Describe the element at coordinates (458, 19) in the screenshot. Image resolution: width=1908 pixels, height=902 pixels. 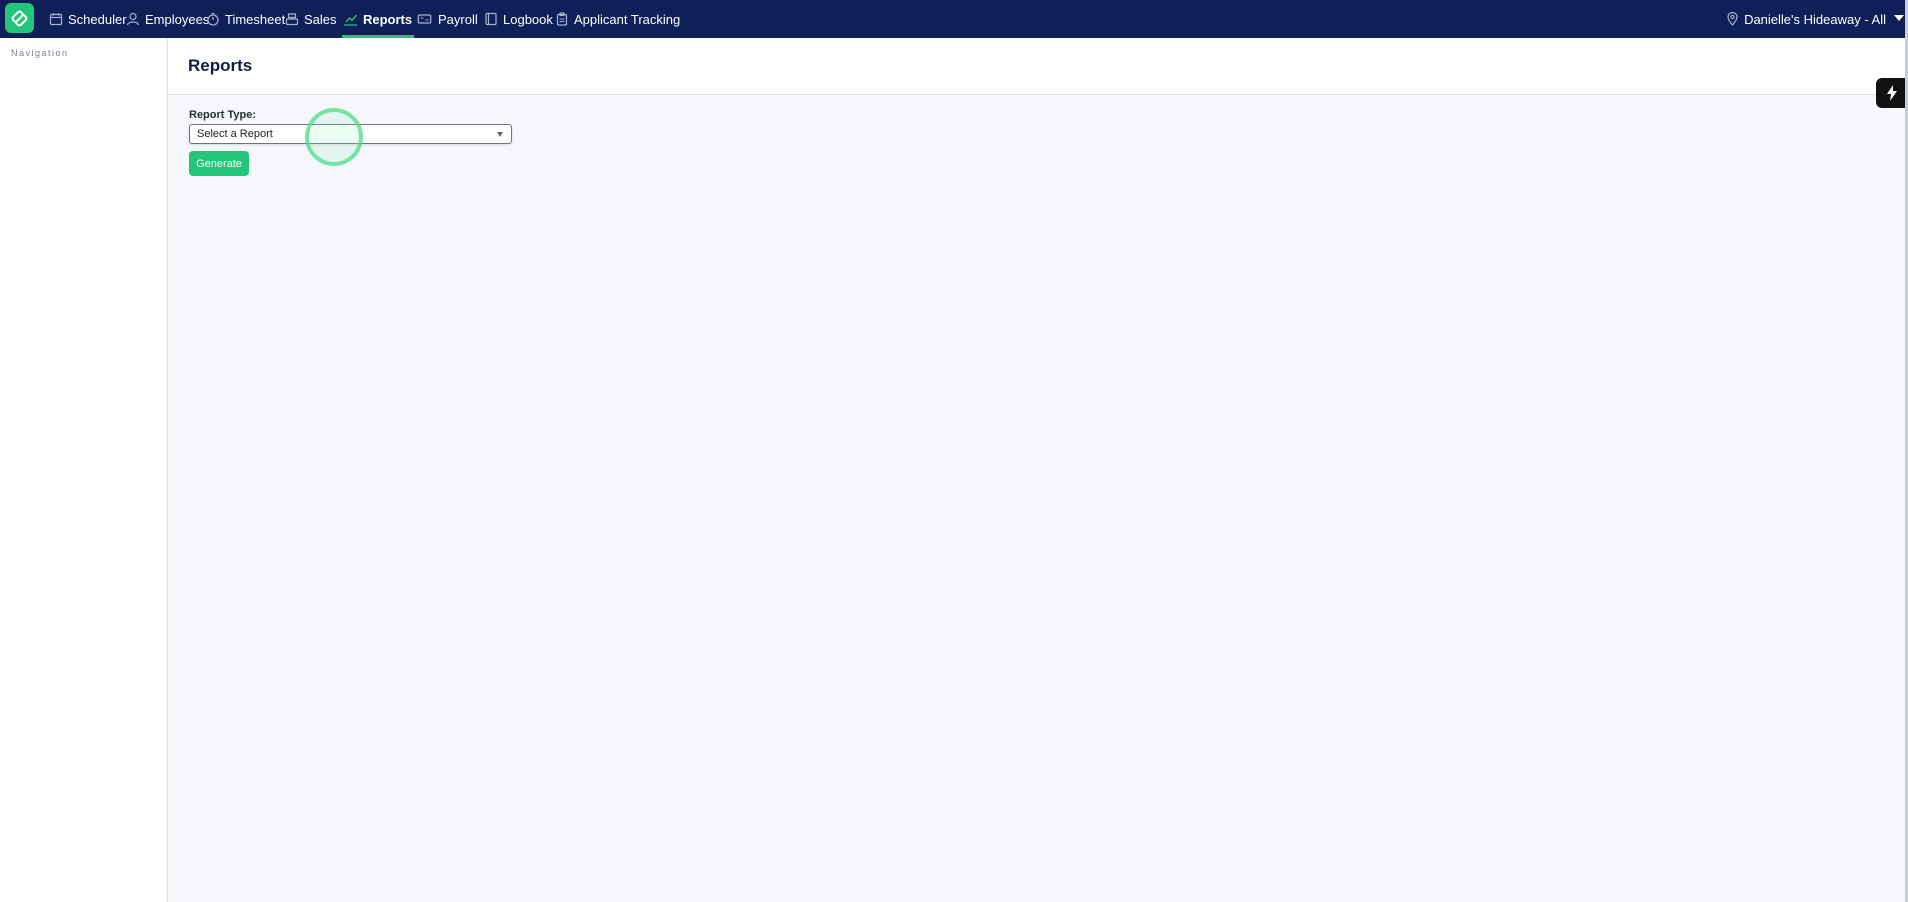
I see `nav-payroll-label: Payroll` at that location.